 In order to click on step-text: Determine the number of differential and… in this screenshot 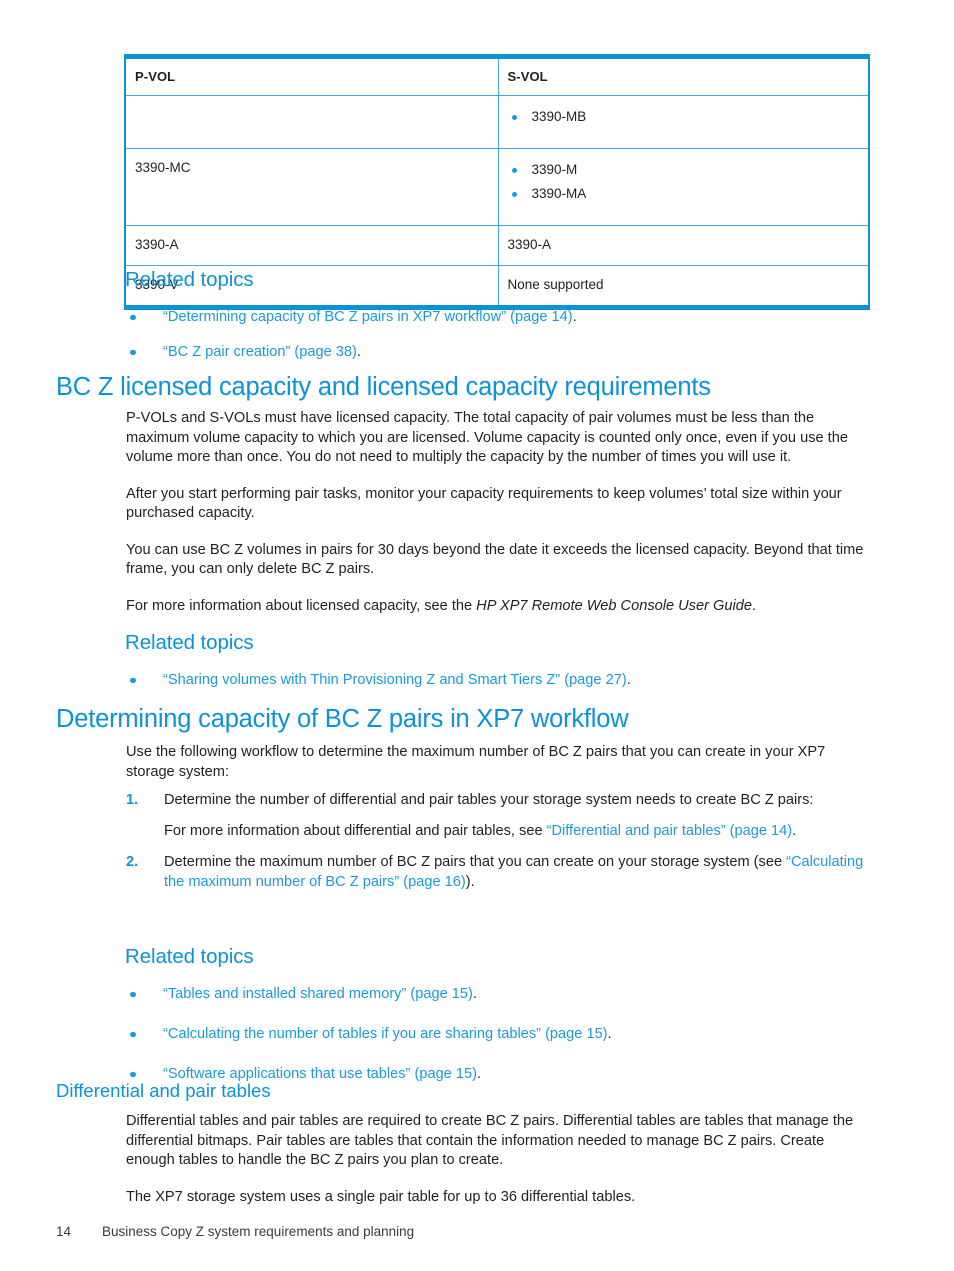, I will do `click(489, 800)`.